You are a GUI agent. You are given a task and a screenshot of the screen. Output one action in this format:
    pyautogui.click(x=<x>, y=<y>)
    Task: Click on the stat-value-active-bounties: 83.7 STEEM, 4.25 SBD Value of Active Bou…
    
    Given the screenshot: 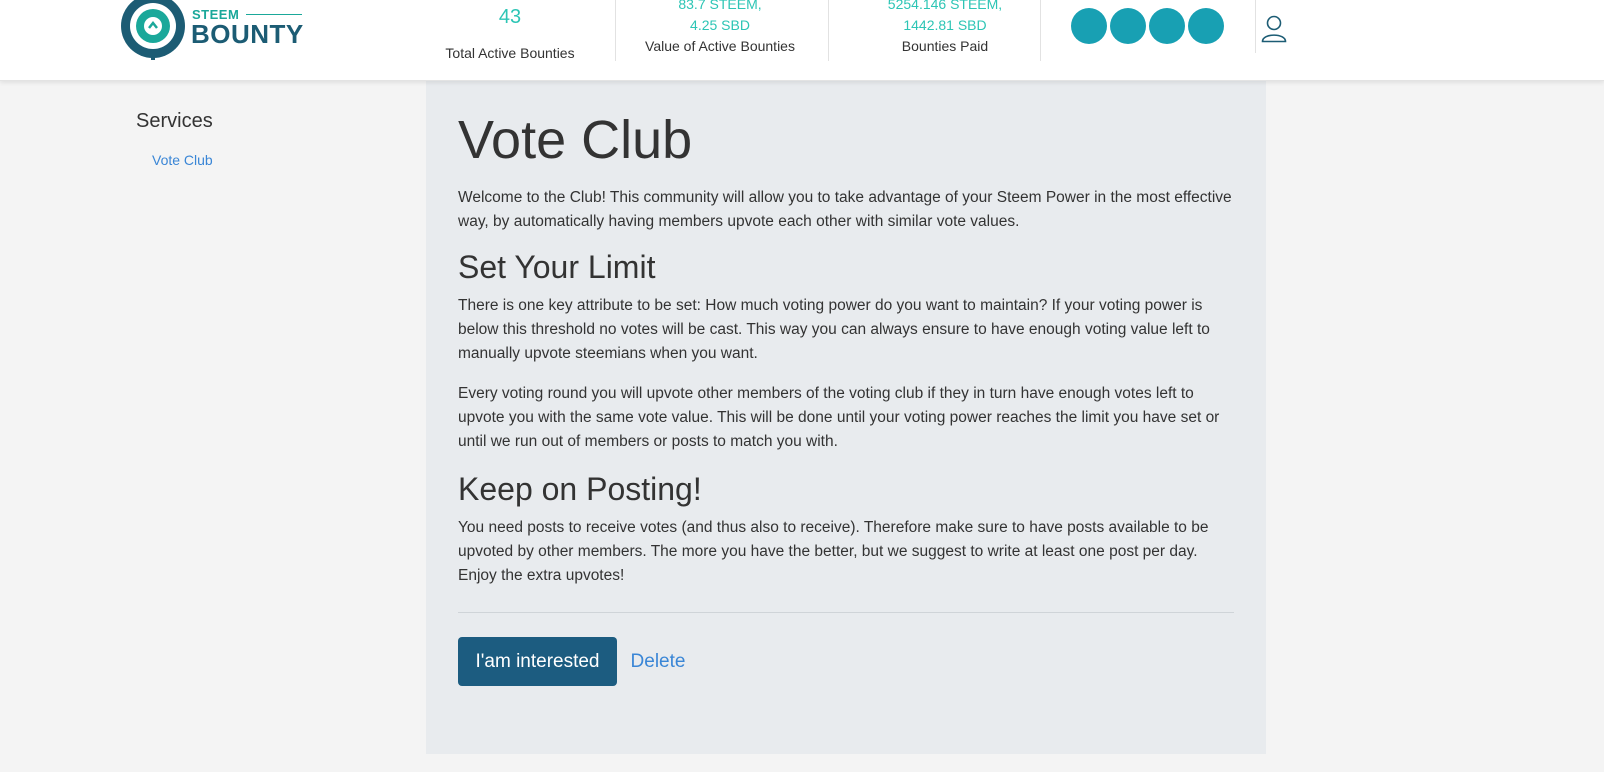 What is the action you would take?
    pyautogui.click(x=720, y=28)
    